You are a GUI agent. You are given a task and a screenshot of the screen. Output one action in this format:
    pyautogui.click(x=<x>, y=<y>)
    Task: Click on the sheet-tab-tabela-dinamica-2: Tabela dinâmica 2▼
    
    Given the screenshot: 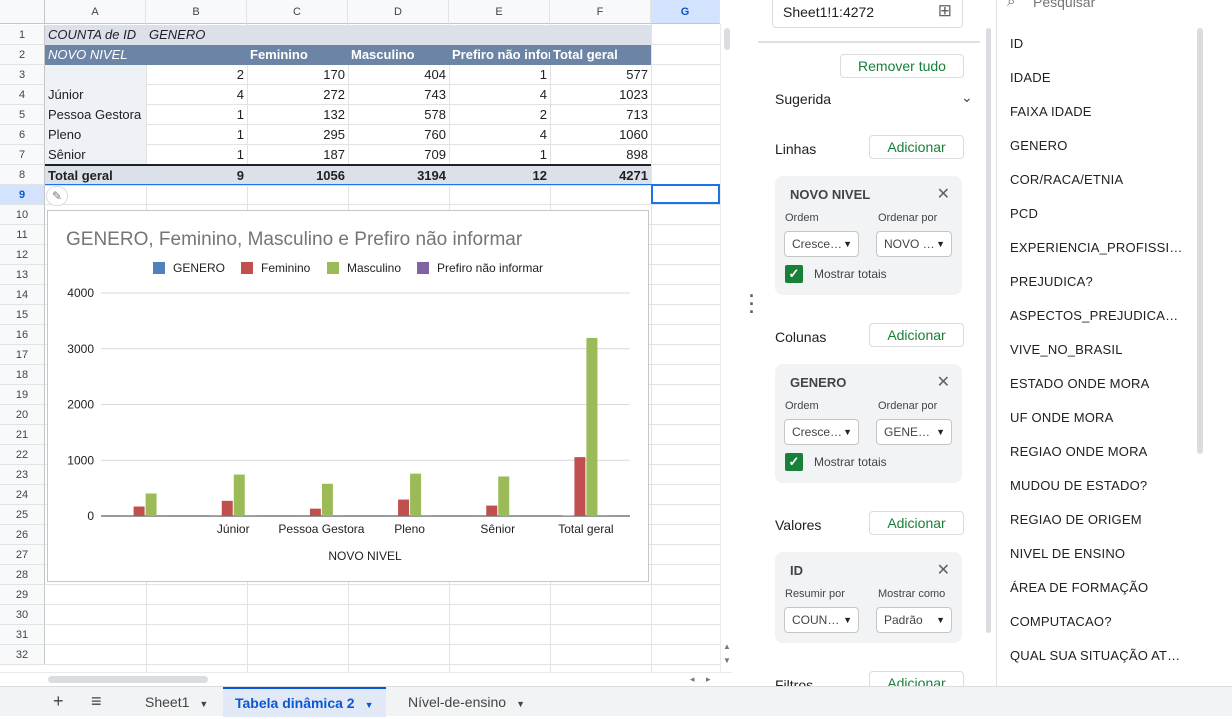 What is the action you would take?
    pyautogui.click(x=304, y=702)
    